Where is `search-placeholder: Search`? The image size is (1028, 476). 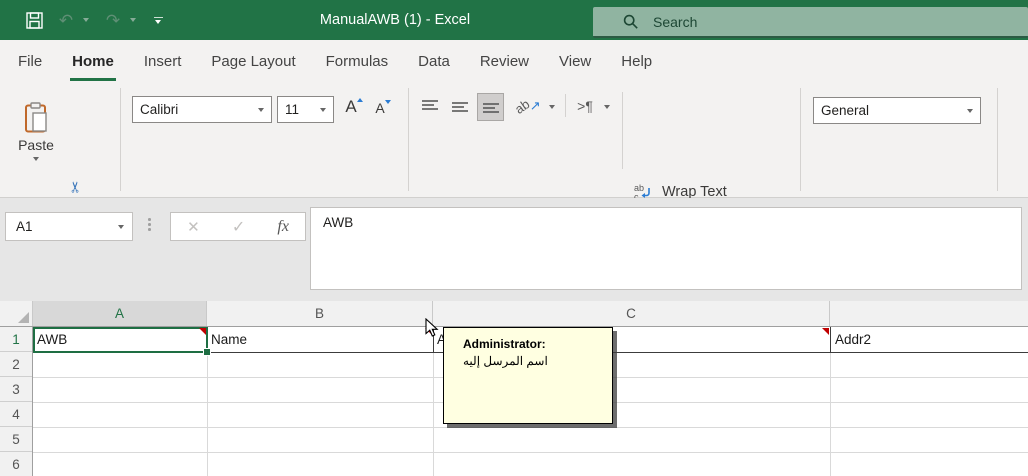 search-placeholder: Search is located at coordinates (675, 21).